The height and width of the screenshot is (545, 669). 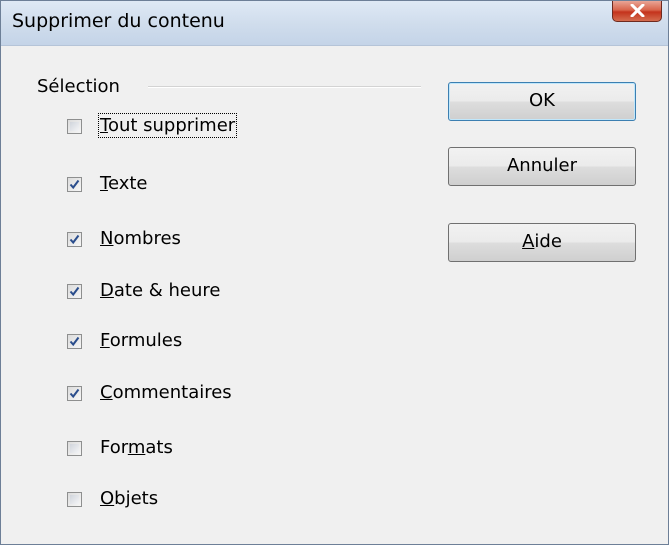 I want to click on checkbox-label: Date & heure, so click(x=160, y=290).